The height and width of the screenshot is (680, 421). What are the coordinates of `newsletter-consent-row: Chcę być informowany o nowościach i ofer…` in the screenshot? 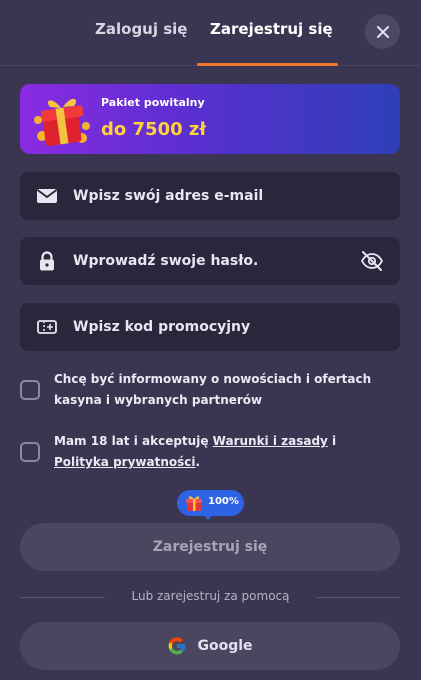 It's located at (210, 391).